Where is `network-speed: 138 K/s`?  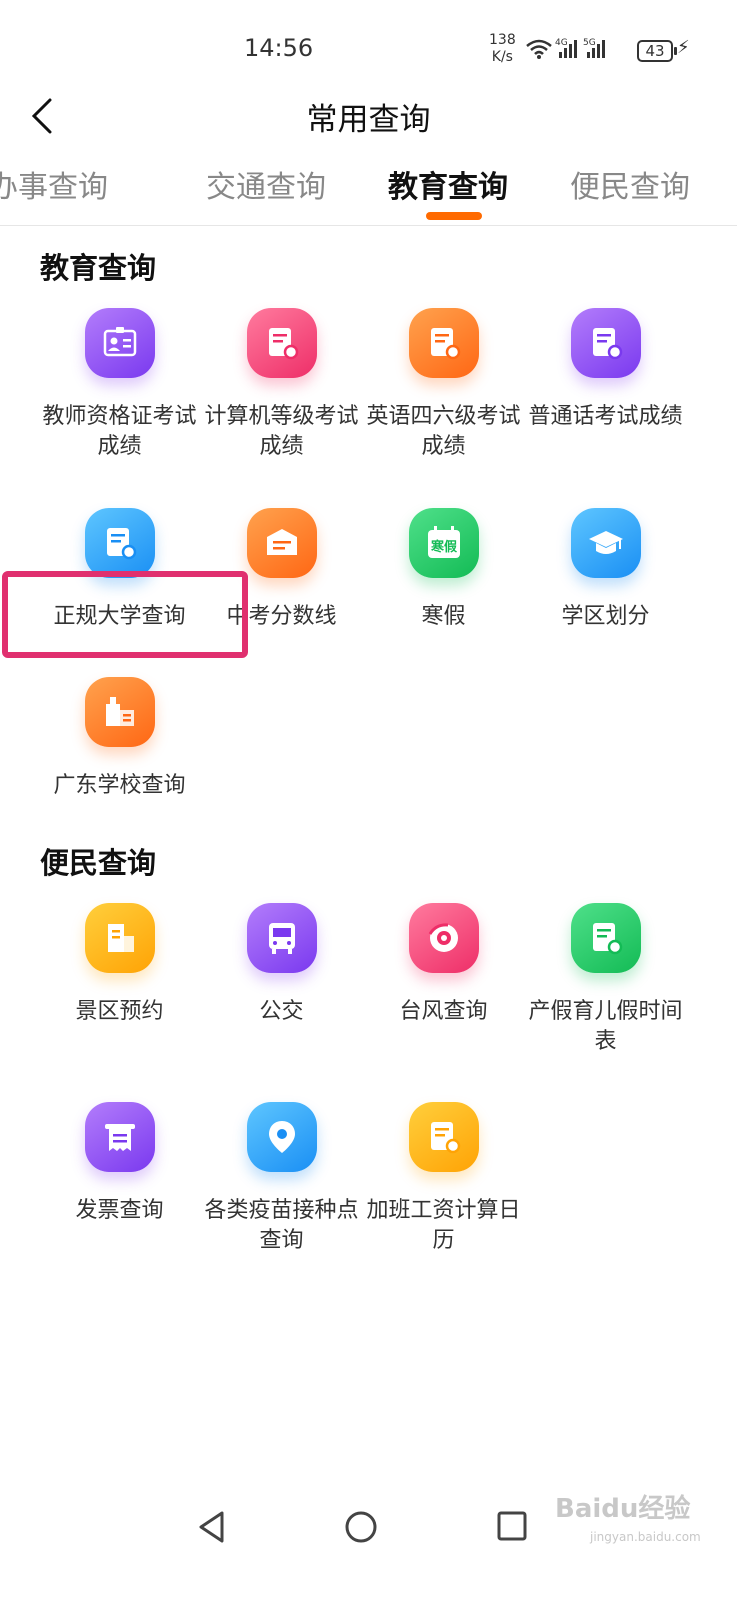 network-speed: 138 K/s is located at coordinates (502, 49).